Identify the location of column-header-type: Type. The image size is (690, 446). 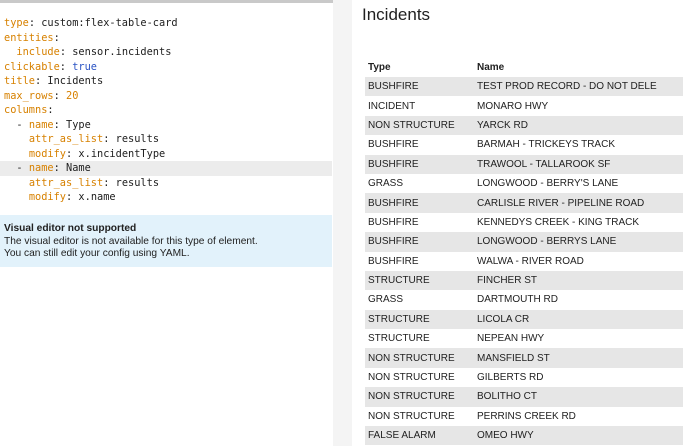
(419, 67).